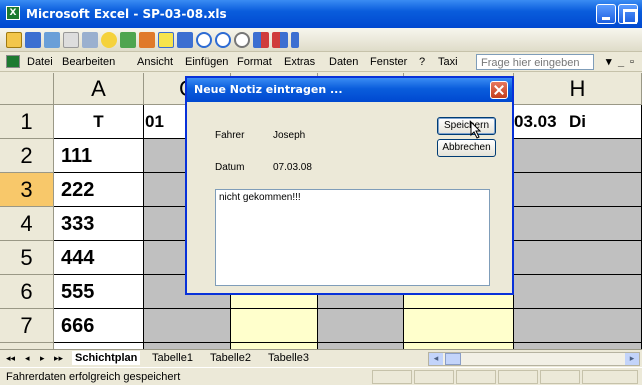 Image resolution: width=642 pixels, height=385 pixels. What do you see at coordinates (609, 62) in the screenshot?
I see `chevron-down-icon: ▾` at bounding box center [609, 62].